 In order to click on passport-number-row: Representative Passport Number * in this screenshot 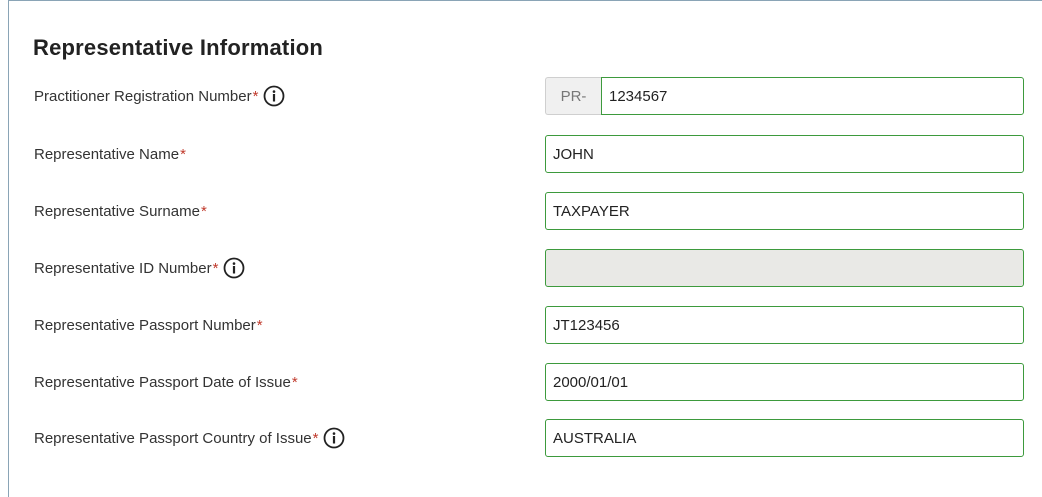, I will do `click(525, 325)`.